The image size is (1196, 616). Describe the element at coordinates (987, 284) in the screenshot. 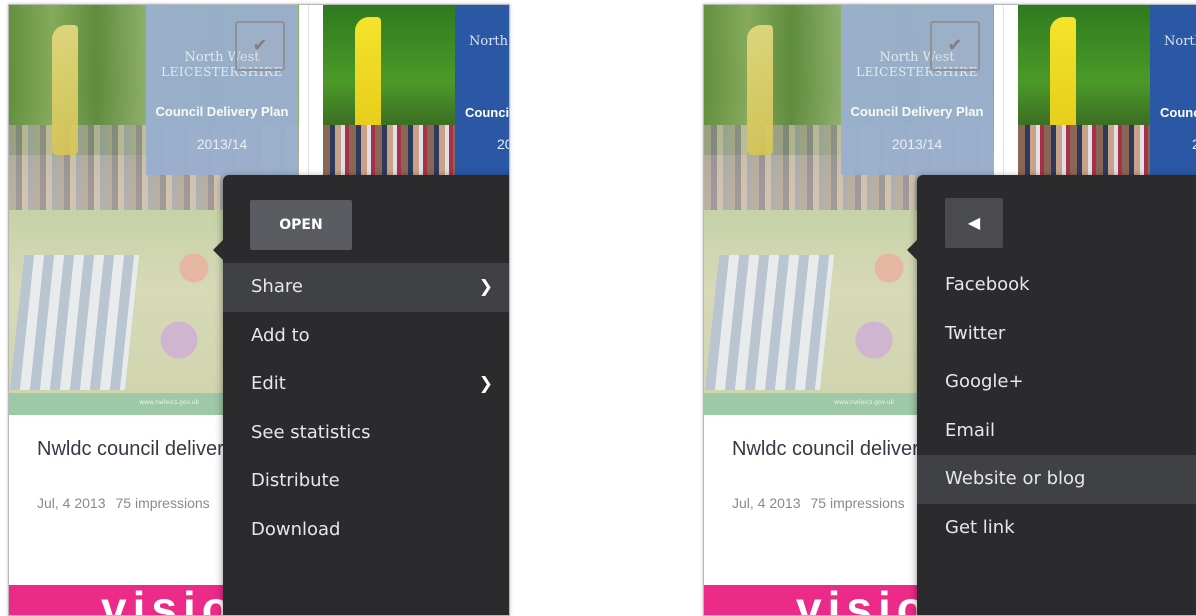

I see `share-item-label: Facebook` at that location.